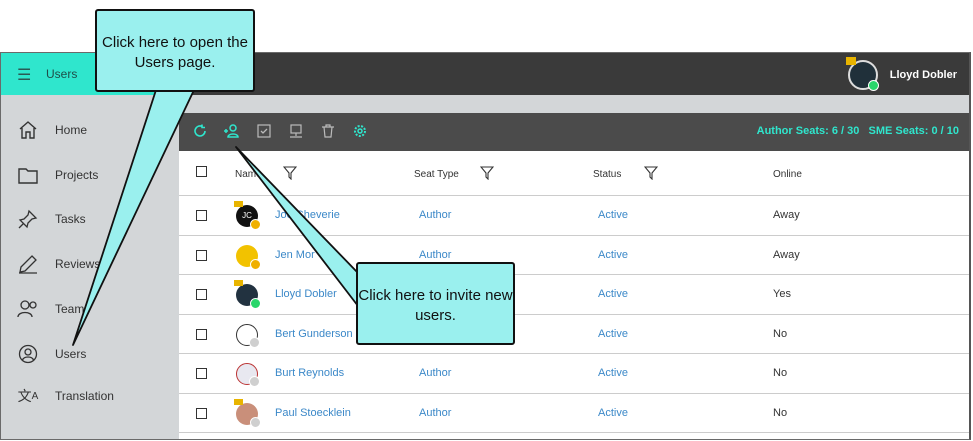 This screenshot has height=441, width=973. What do you see at coordinates (28, 130) in the screenshot?
I see `home-icon` at bounding box center [28, 130].